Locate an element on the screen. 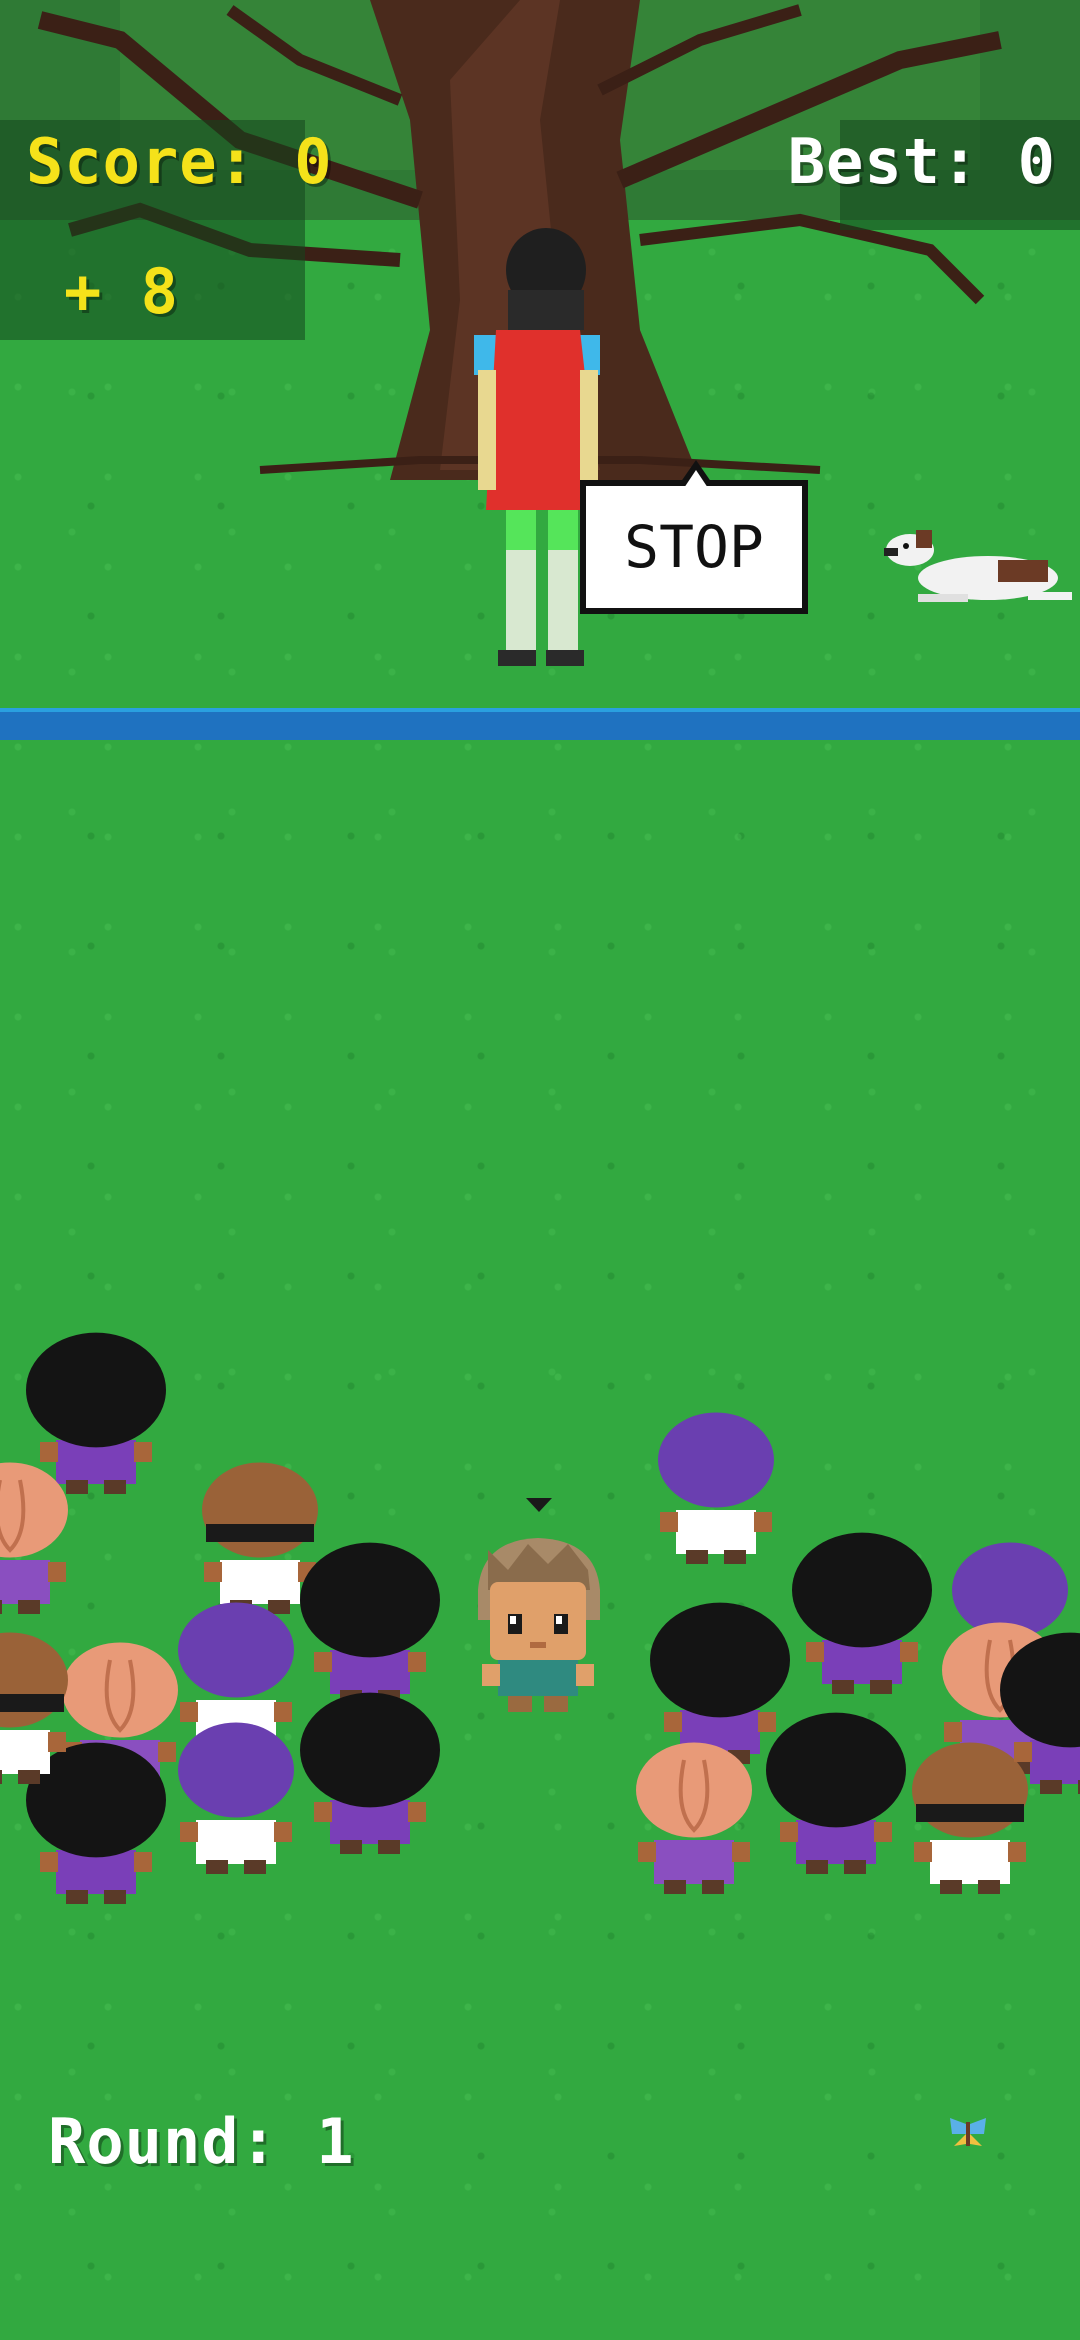 This screenshot has height=2340, width=1080. player-character is located at coordinates (538, 1623).